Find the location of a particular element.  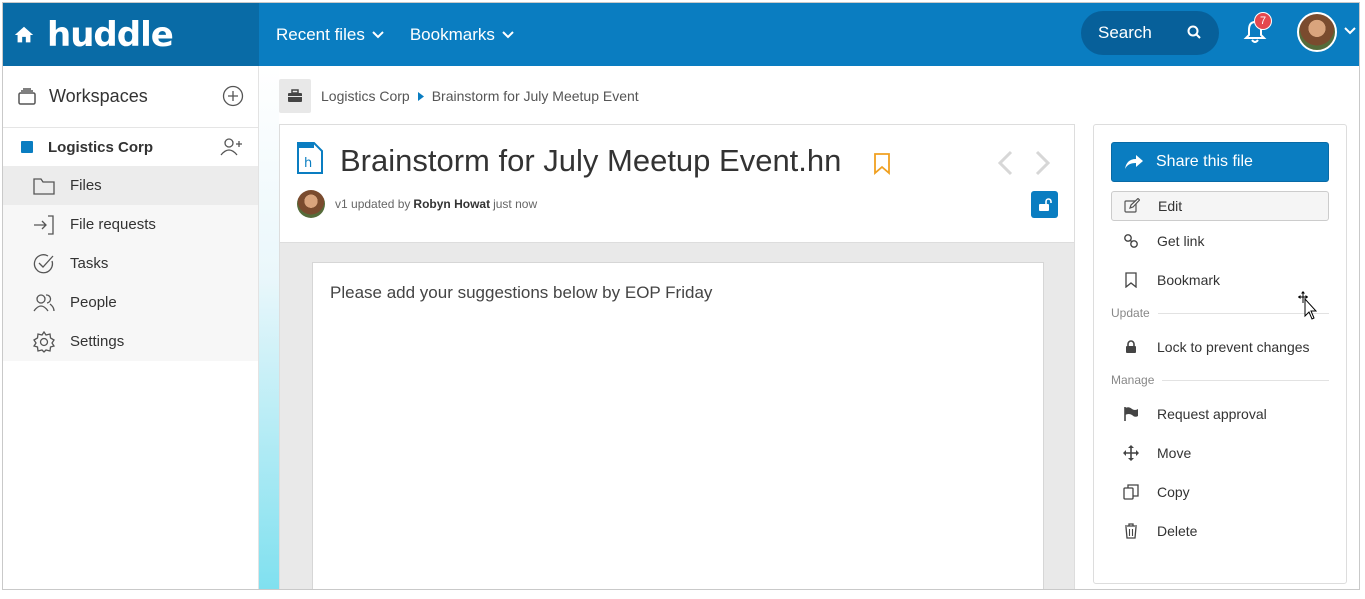

user-avatar is located at coordinates (1317, 32).